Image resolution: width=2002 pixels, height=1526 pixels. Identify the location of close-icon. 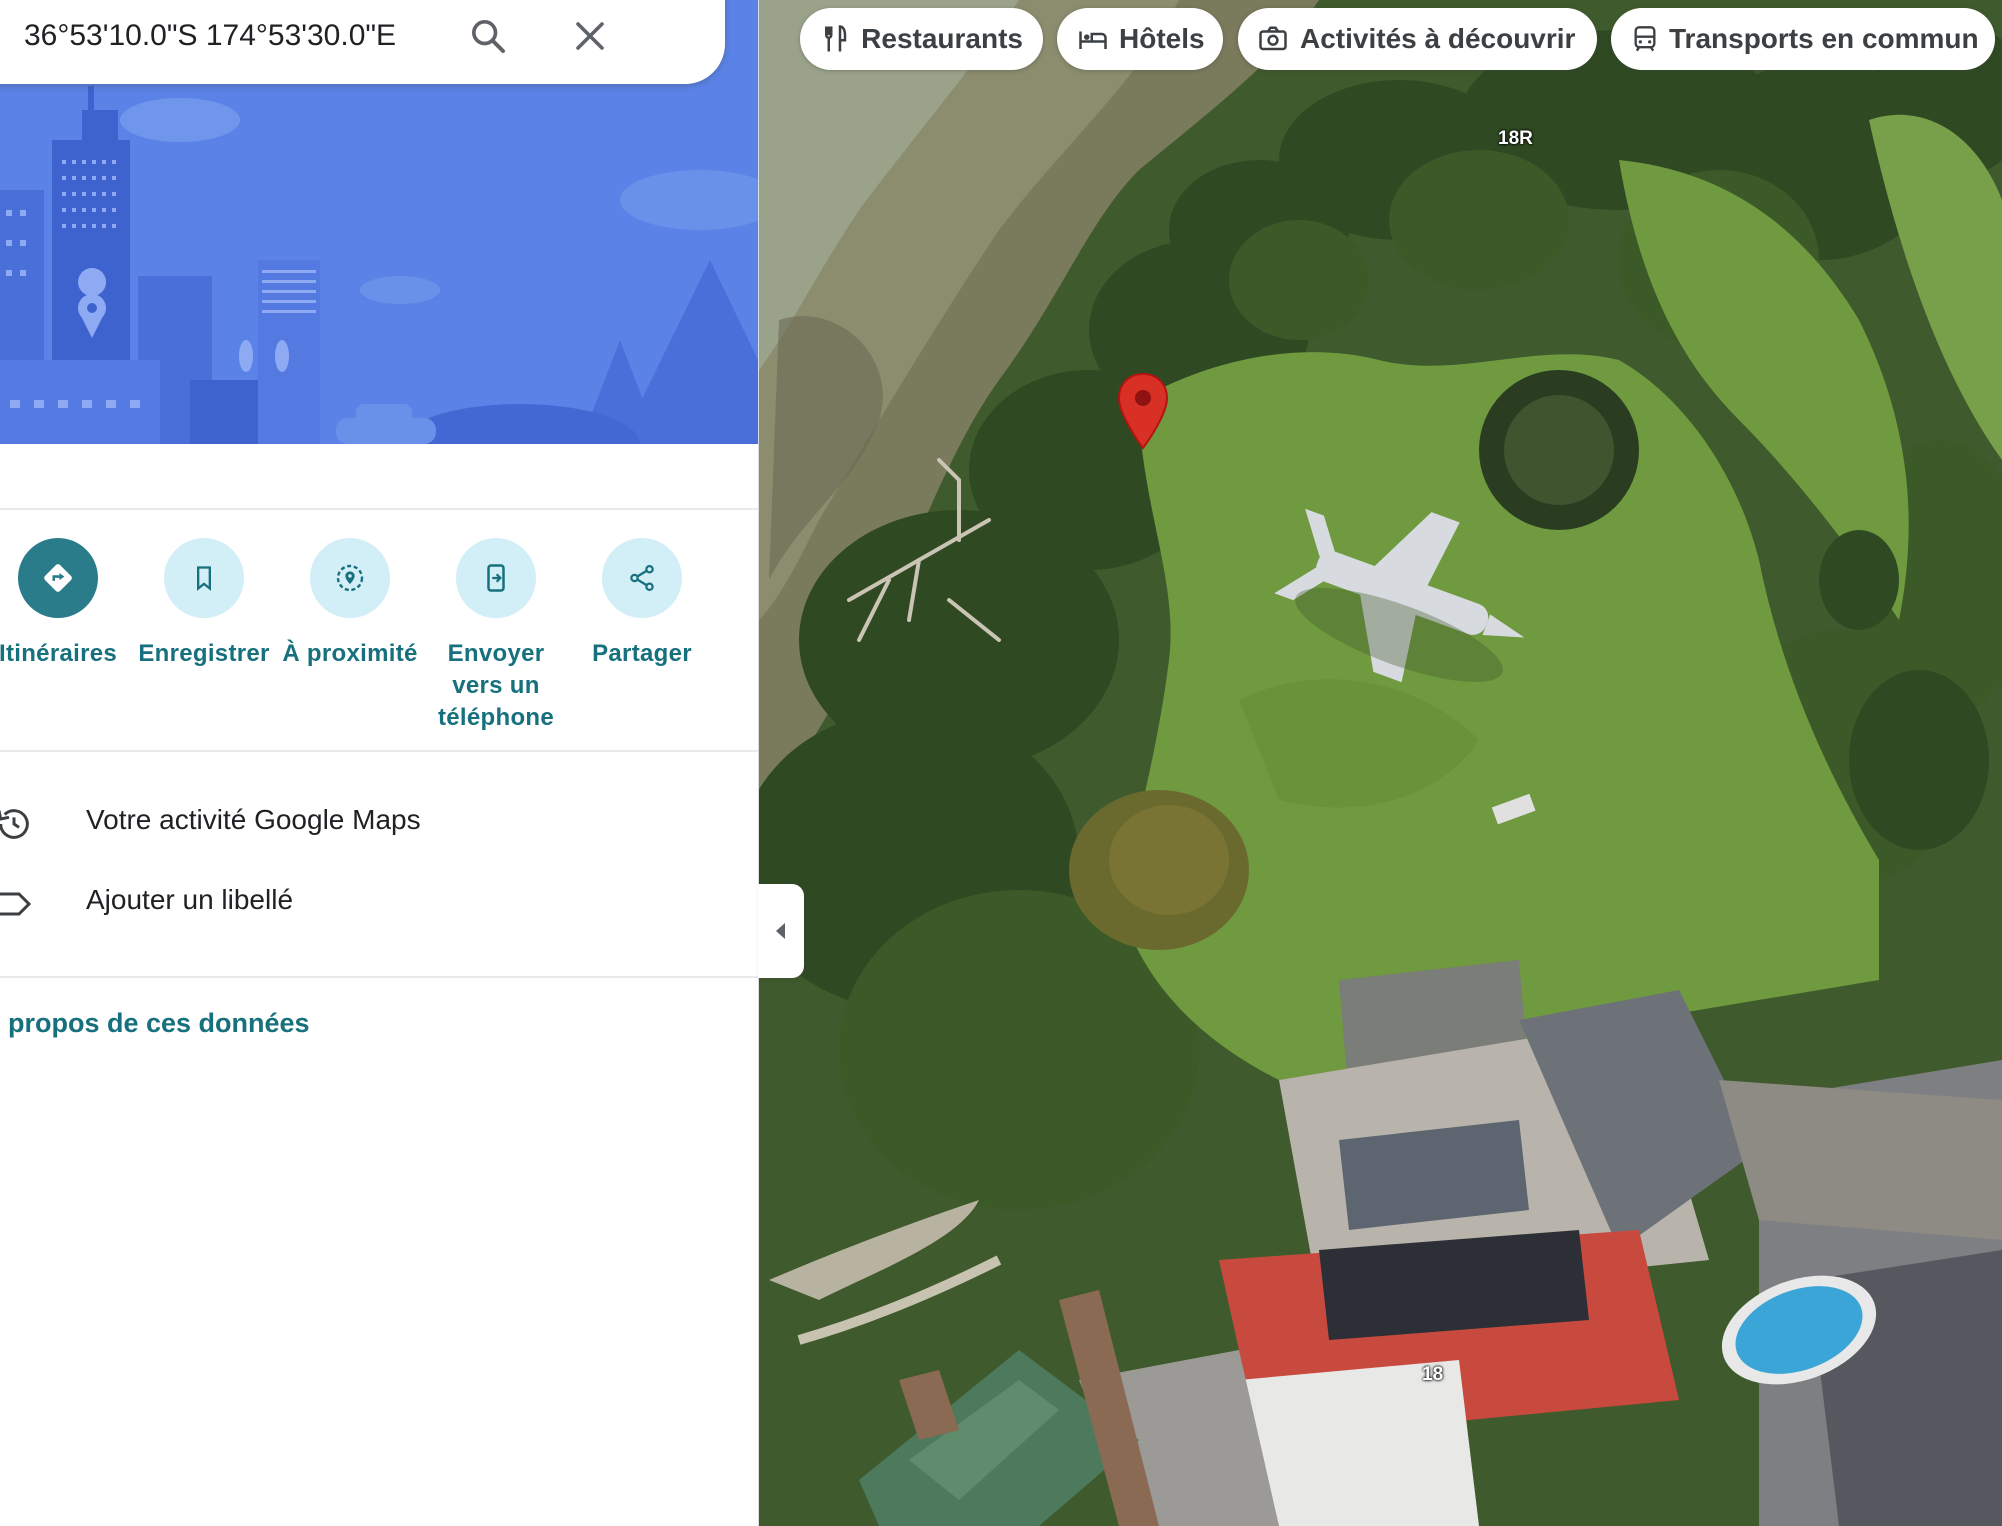
(590, 36).